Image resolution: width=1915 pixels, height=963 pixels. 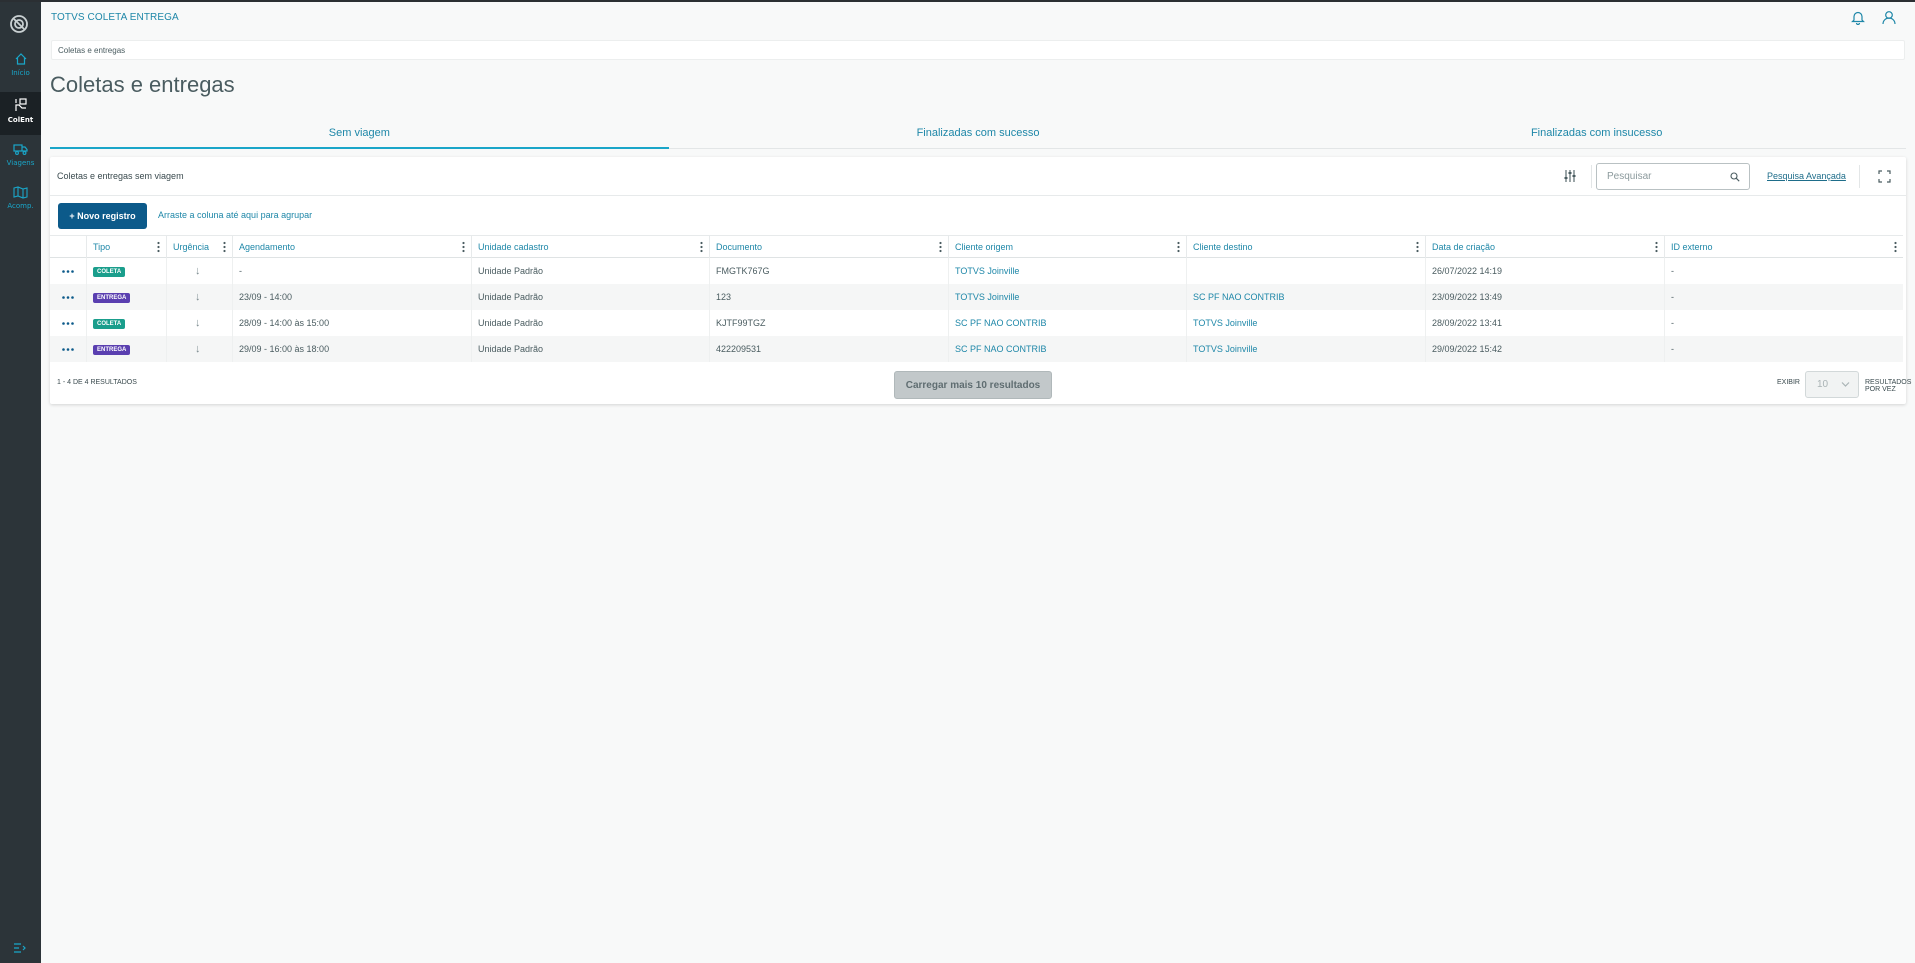 I want to click on column-header-id-externo: ID externo, so click(x=1783, y=247).